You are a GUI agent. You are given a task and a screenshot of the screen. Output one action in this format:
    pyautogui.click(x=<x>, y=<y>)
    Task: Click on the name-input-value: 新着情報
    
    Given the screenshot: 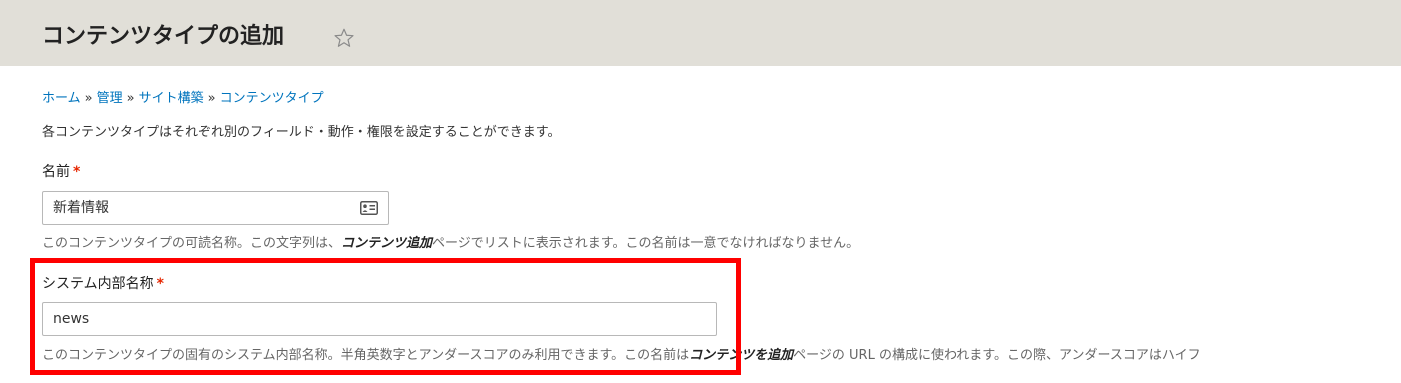 What is the action you would take?
    pyautogui.click(x=81, y=208)
    